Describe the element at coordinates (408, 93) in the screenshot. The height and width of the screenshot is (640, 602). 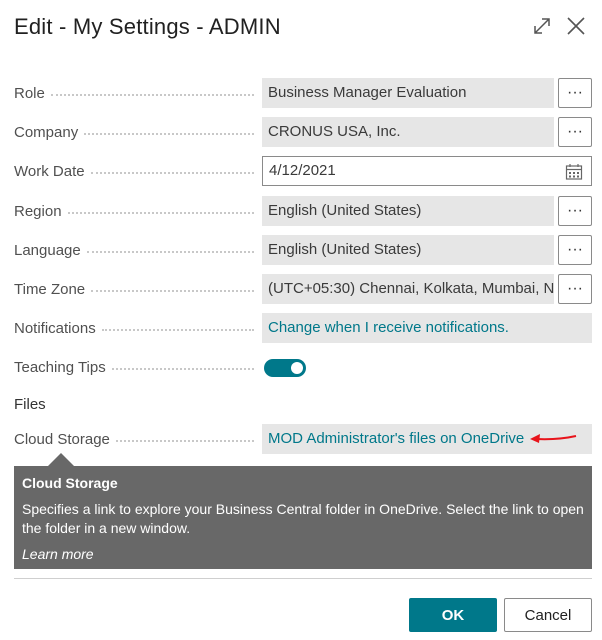
I see `role-field: Business Manager Evaluation` at that location.